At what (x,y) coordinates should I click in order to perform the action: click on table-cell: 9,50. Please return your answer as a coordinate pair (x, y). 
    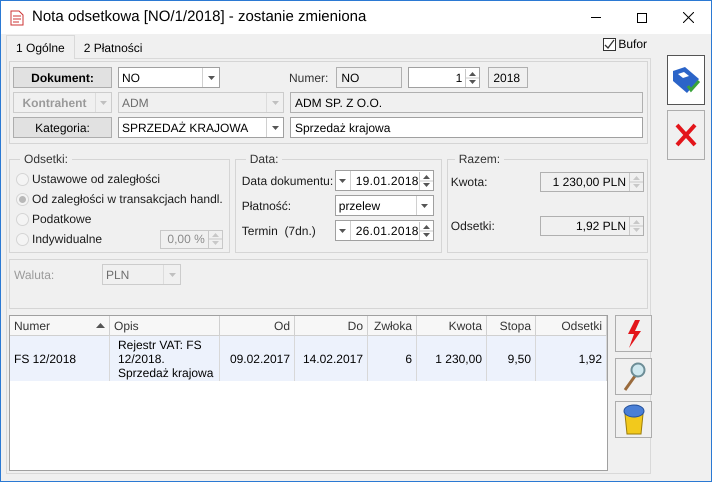
    Looking at the image, I should click on (511, 358).